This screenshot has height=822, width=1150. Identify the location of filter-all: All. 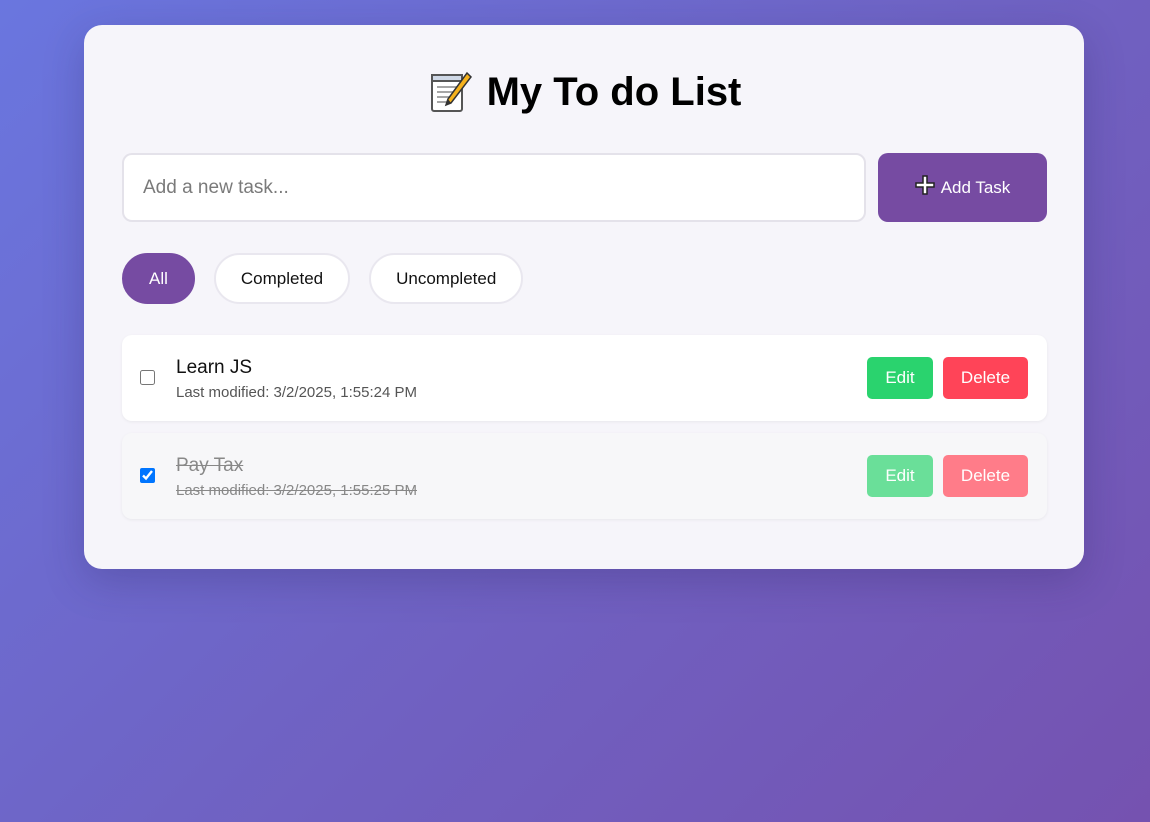
(158, 278).